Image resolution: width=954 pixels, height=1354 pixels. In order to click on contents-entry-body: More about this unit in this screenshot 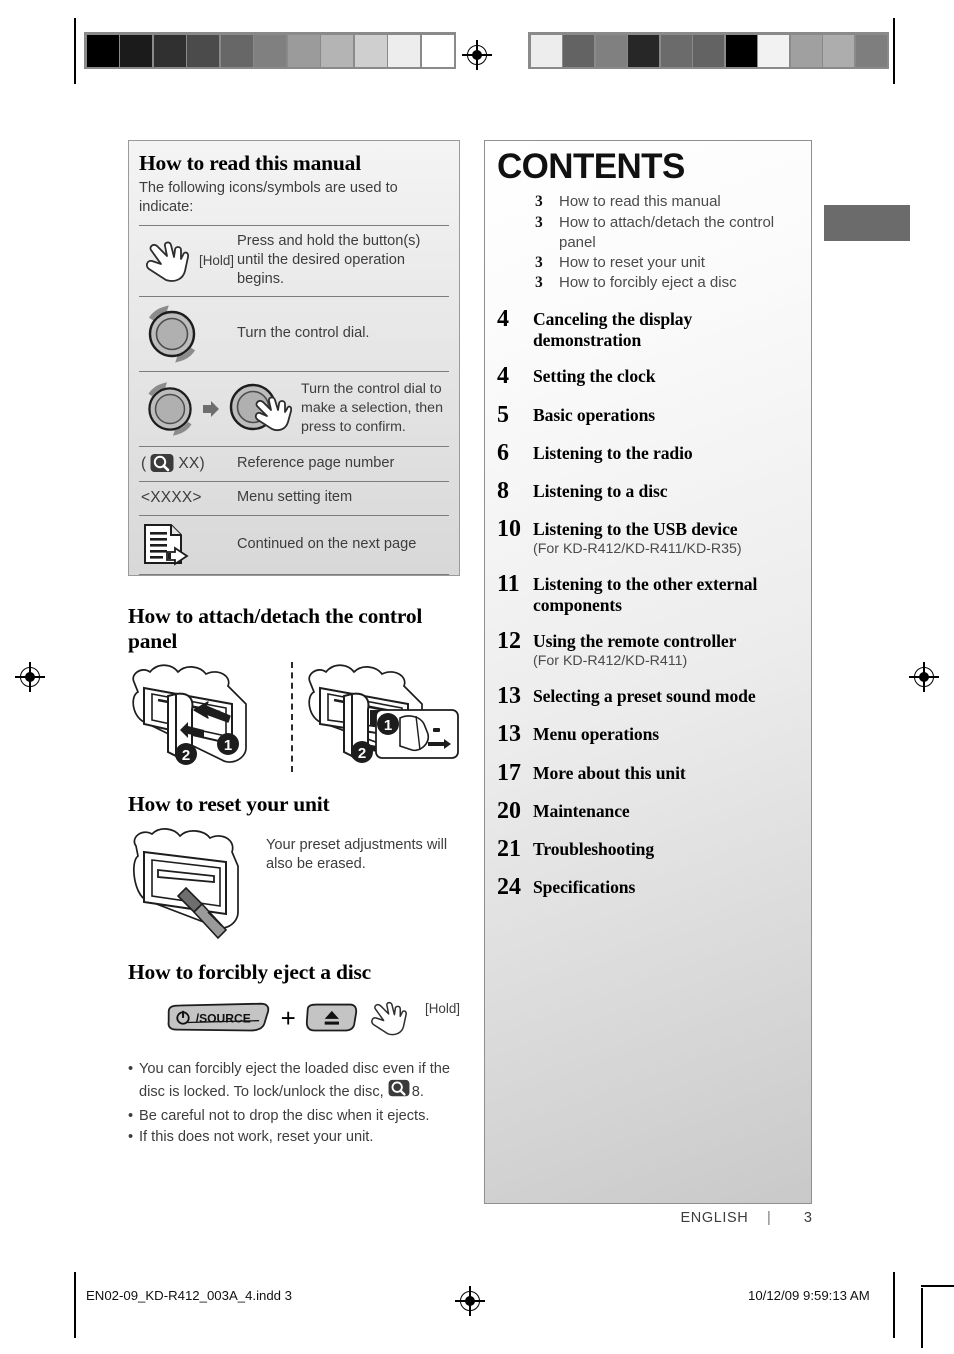, I will do `click(666, 773)`.